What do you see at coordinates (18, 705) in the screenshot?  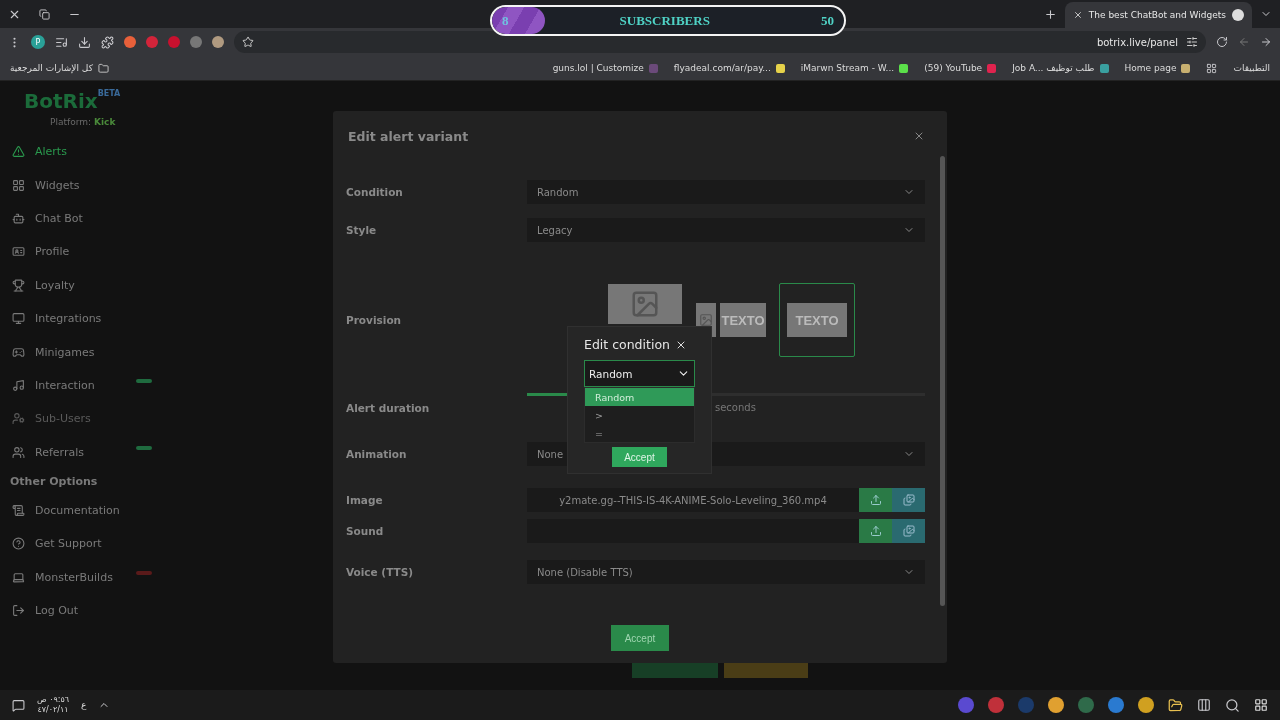 I see `notification-icon` at bounding box center [18, 705].